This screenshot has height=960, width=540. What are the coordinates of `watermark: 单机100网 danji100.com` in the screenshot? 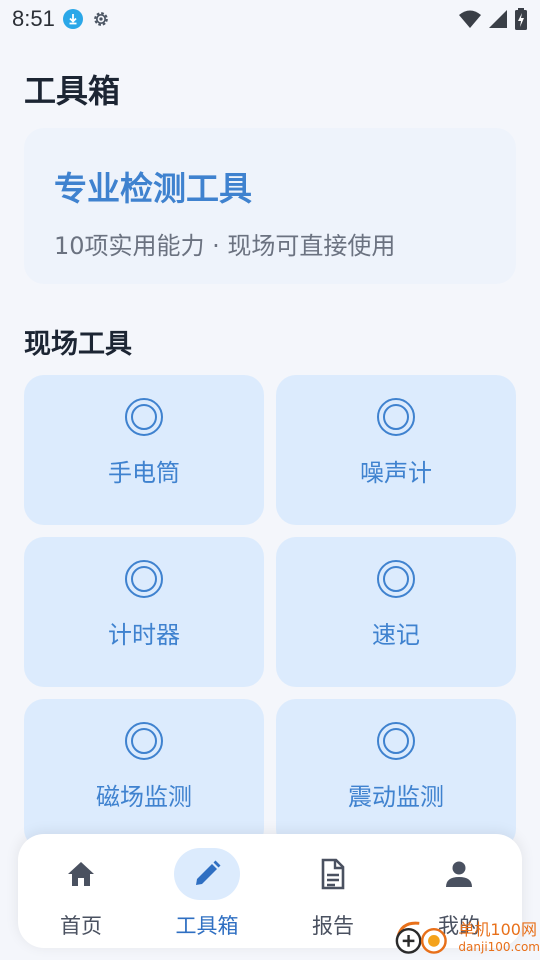 It's located at (466, 937).